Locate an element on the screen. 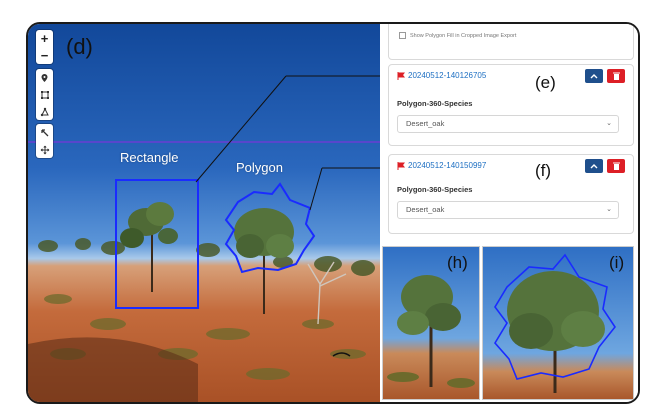 Image resolution: width=660 pixels, height=420 pixels. show-polygon-fill-checkbox is located at coordinates (402, 35).